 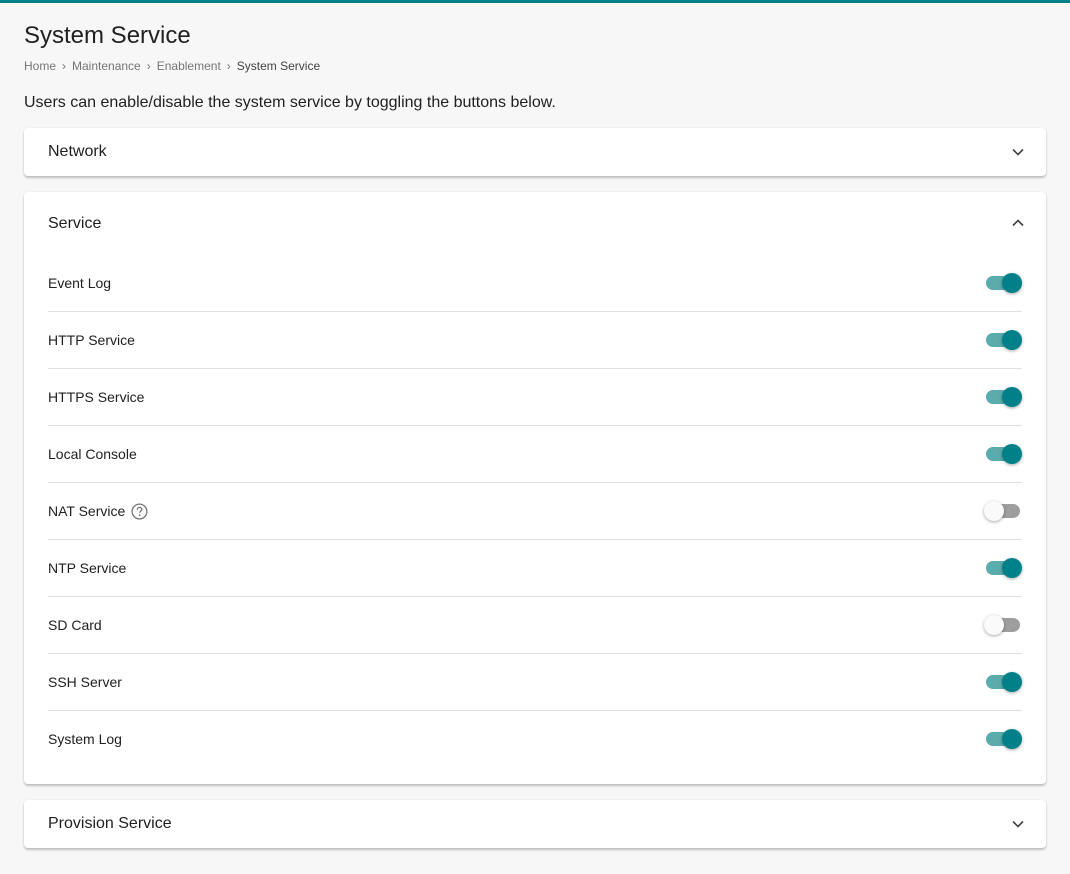 I want to click on breadcrumb-home: Home, so click(x=40, y=66).